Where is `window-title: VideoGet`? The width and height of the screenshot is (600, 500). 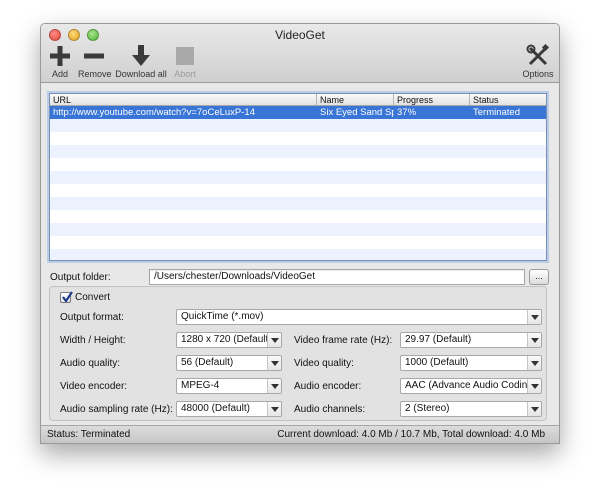 window-title: VideoGet is located at coordinates (300, 35).